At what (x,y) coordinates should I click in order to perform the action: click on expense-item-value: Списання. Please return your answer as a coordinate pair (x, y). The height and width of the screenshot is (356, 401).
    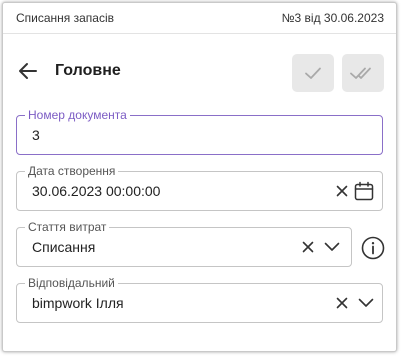
    Looking at the image, I should click on (64, 247).